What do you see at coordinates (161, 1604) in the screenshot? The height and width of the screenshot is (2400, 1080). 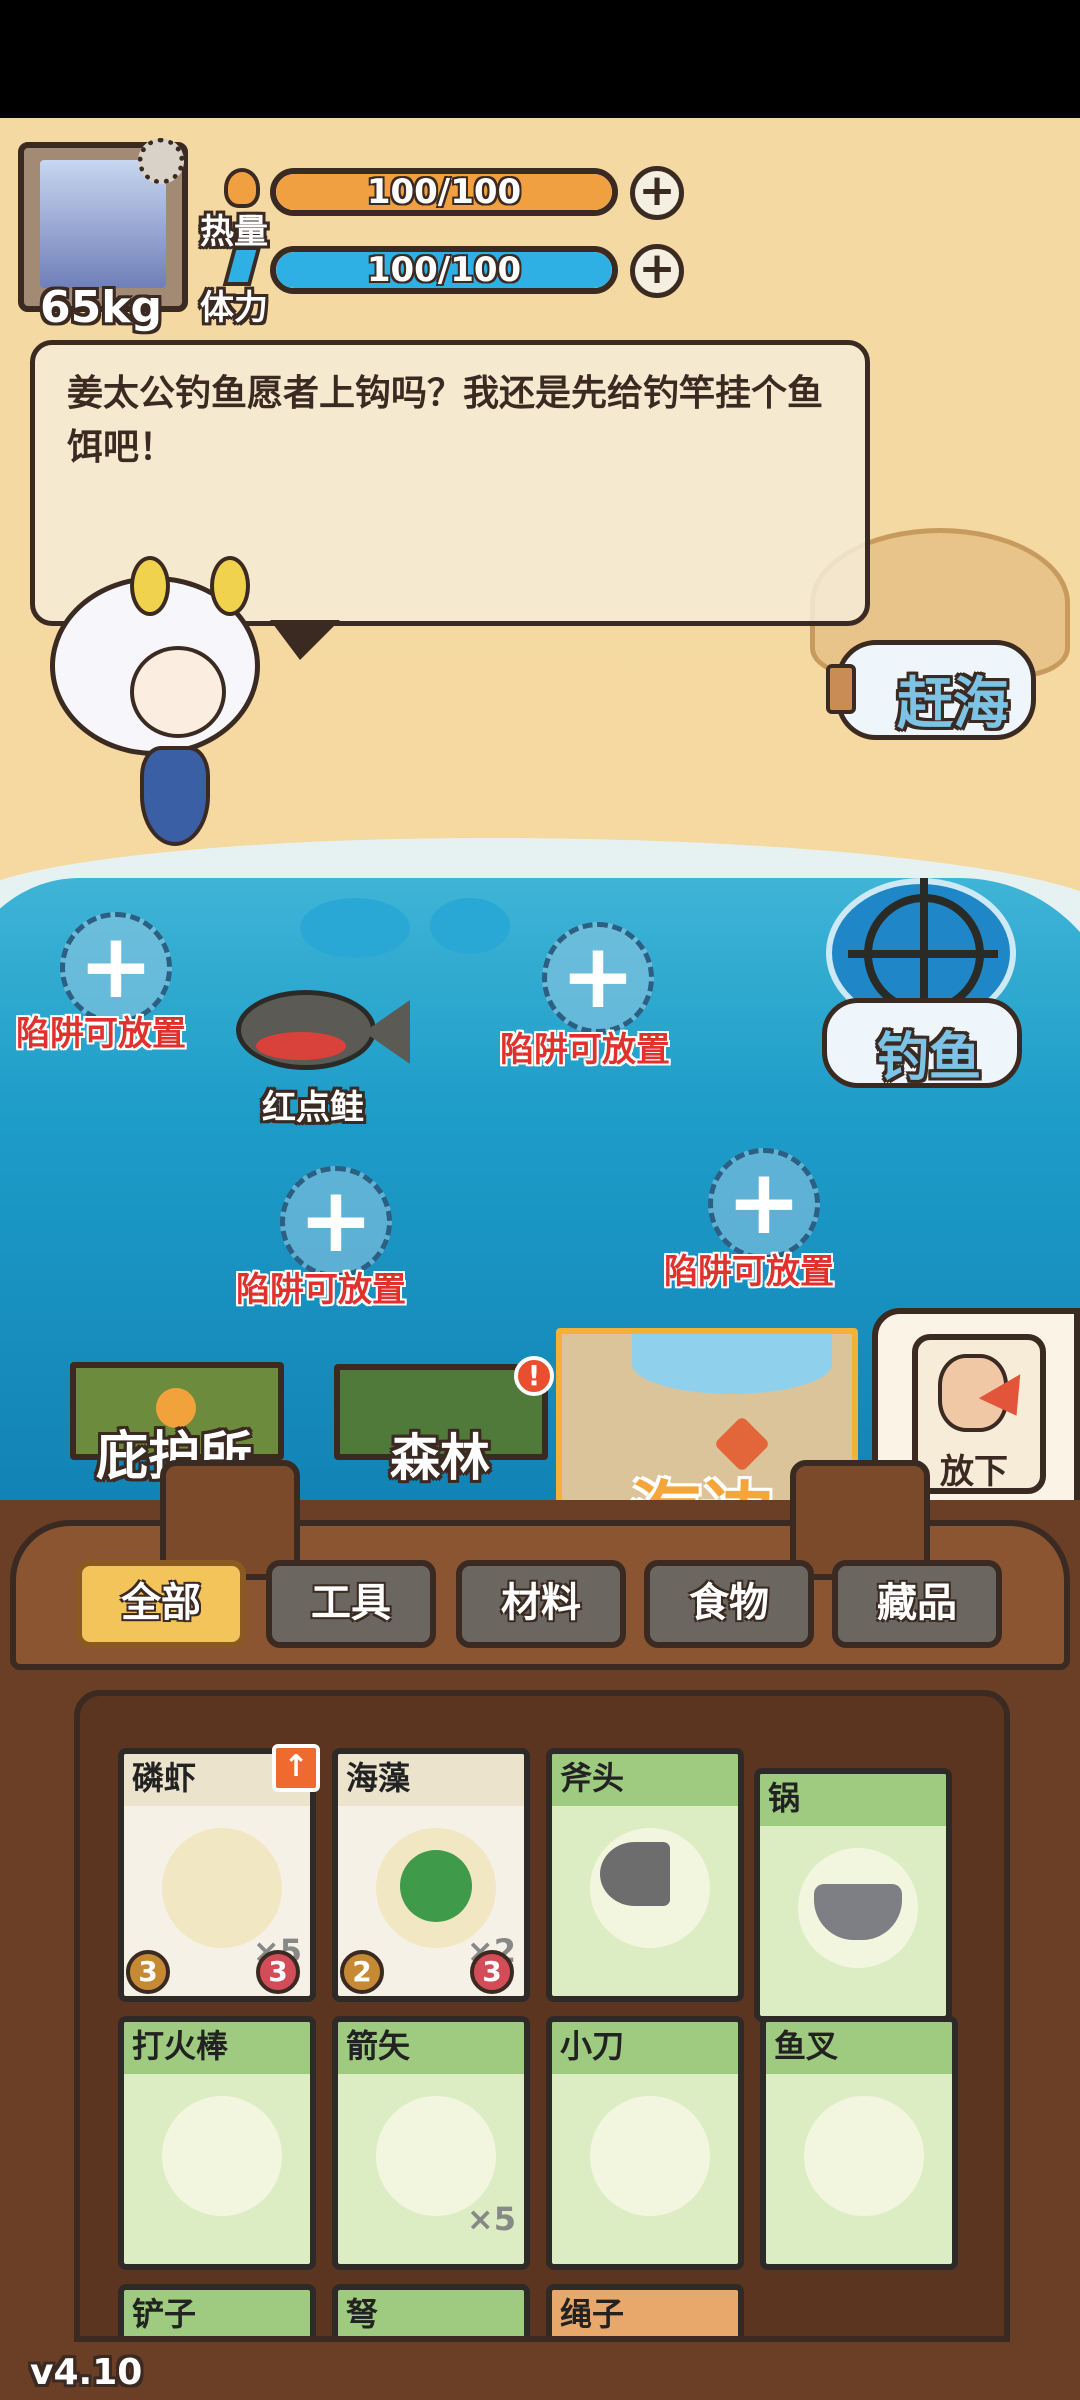 I see `category-tab-all: 全部` at bounding box center [161, 1604].